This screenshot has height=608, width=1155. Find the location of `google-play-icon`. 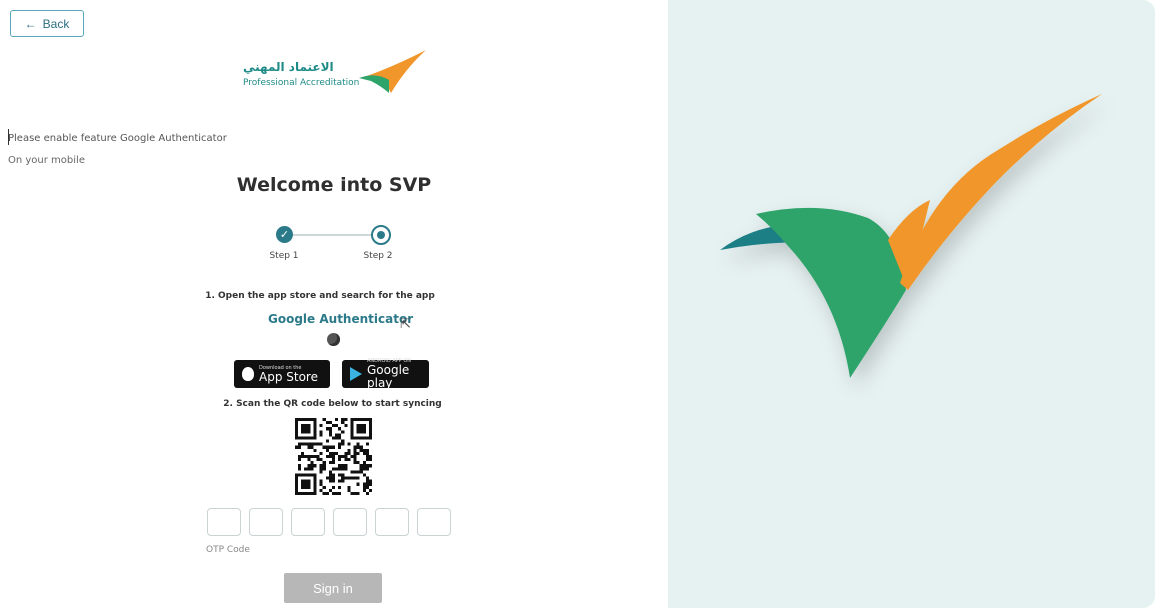

google-play-icon is located at coordinates (356, 374).